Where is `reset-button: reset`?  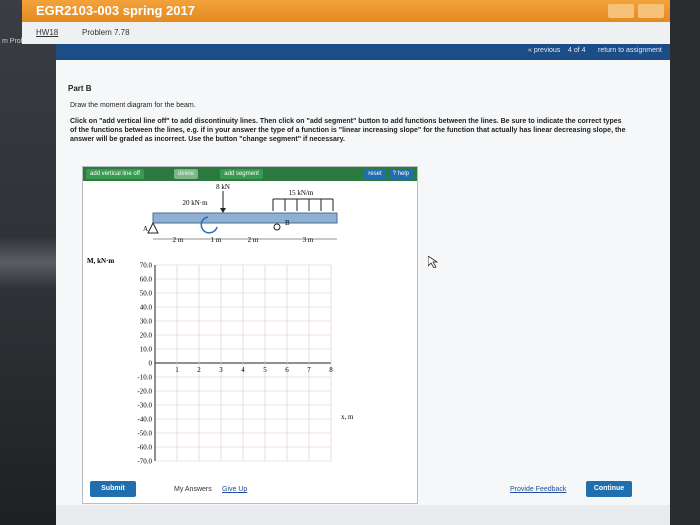 reset-button: reset is located at coordinates (375, 174).